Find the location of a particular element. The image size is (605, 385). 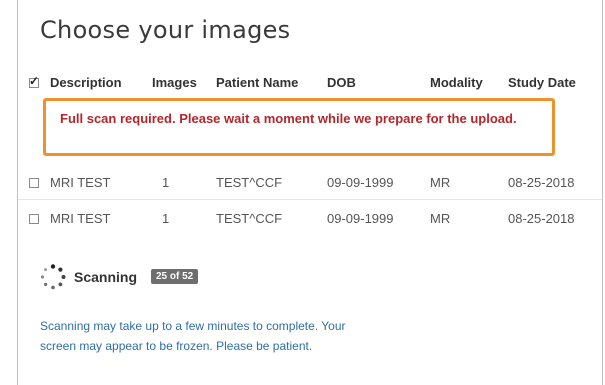

column-patient-name: Patient Name is located at coordinates (257, 82).